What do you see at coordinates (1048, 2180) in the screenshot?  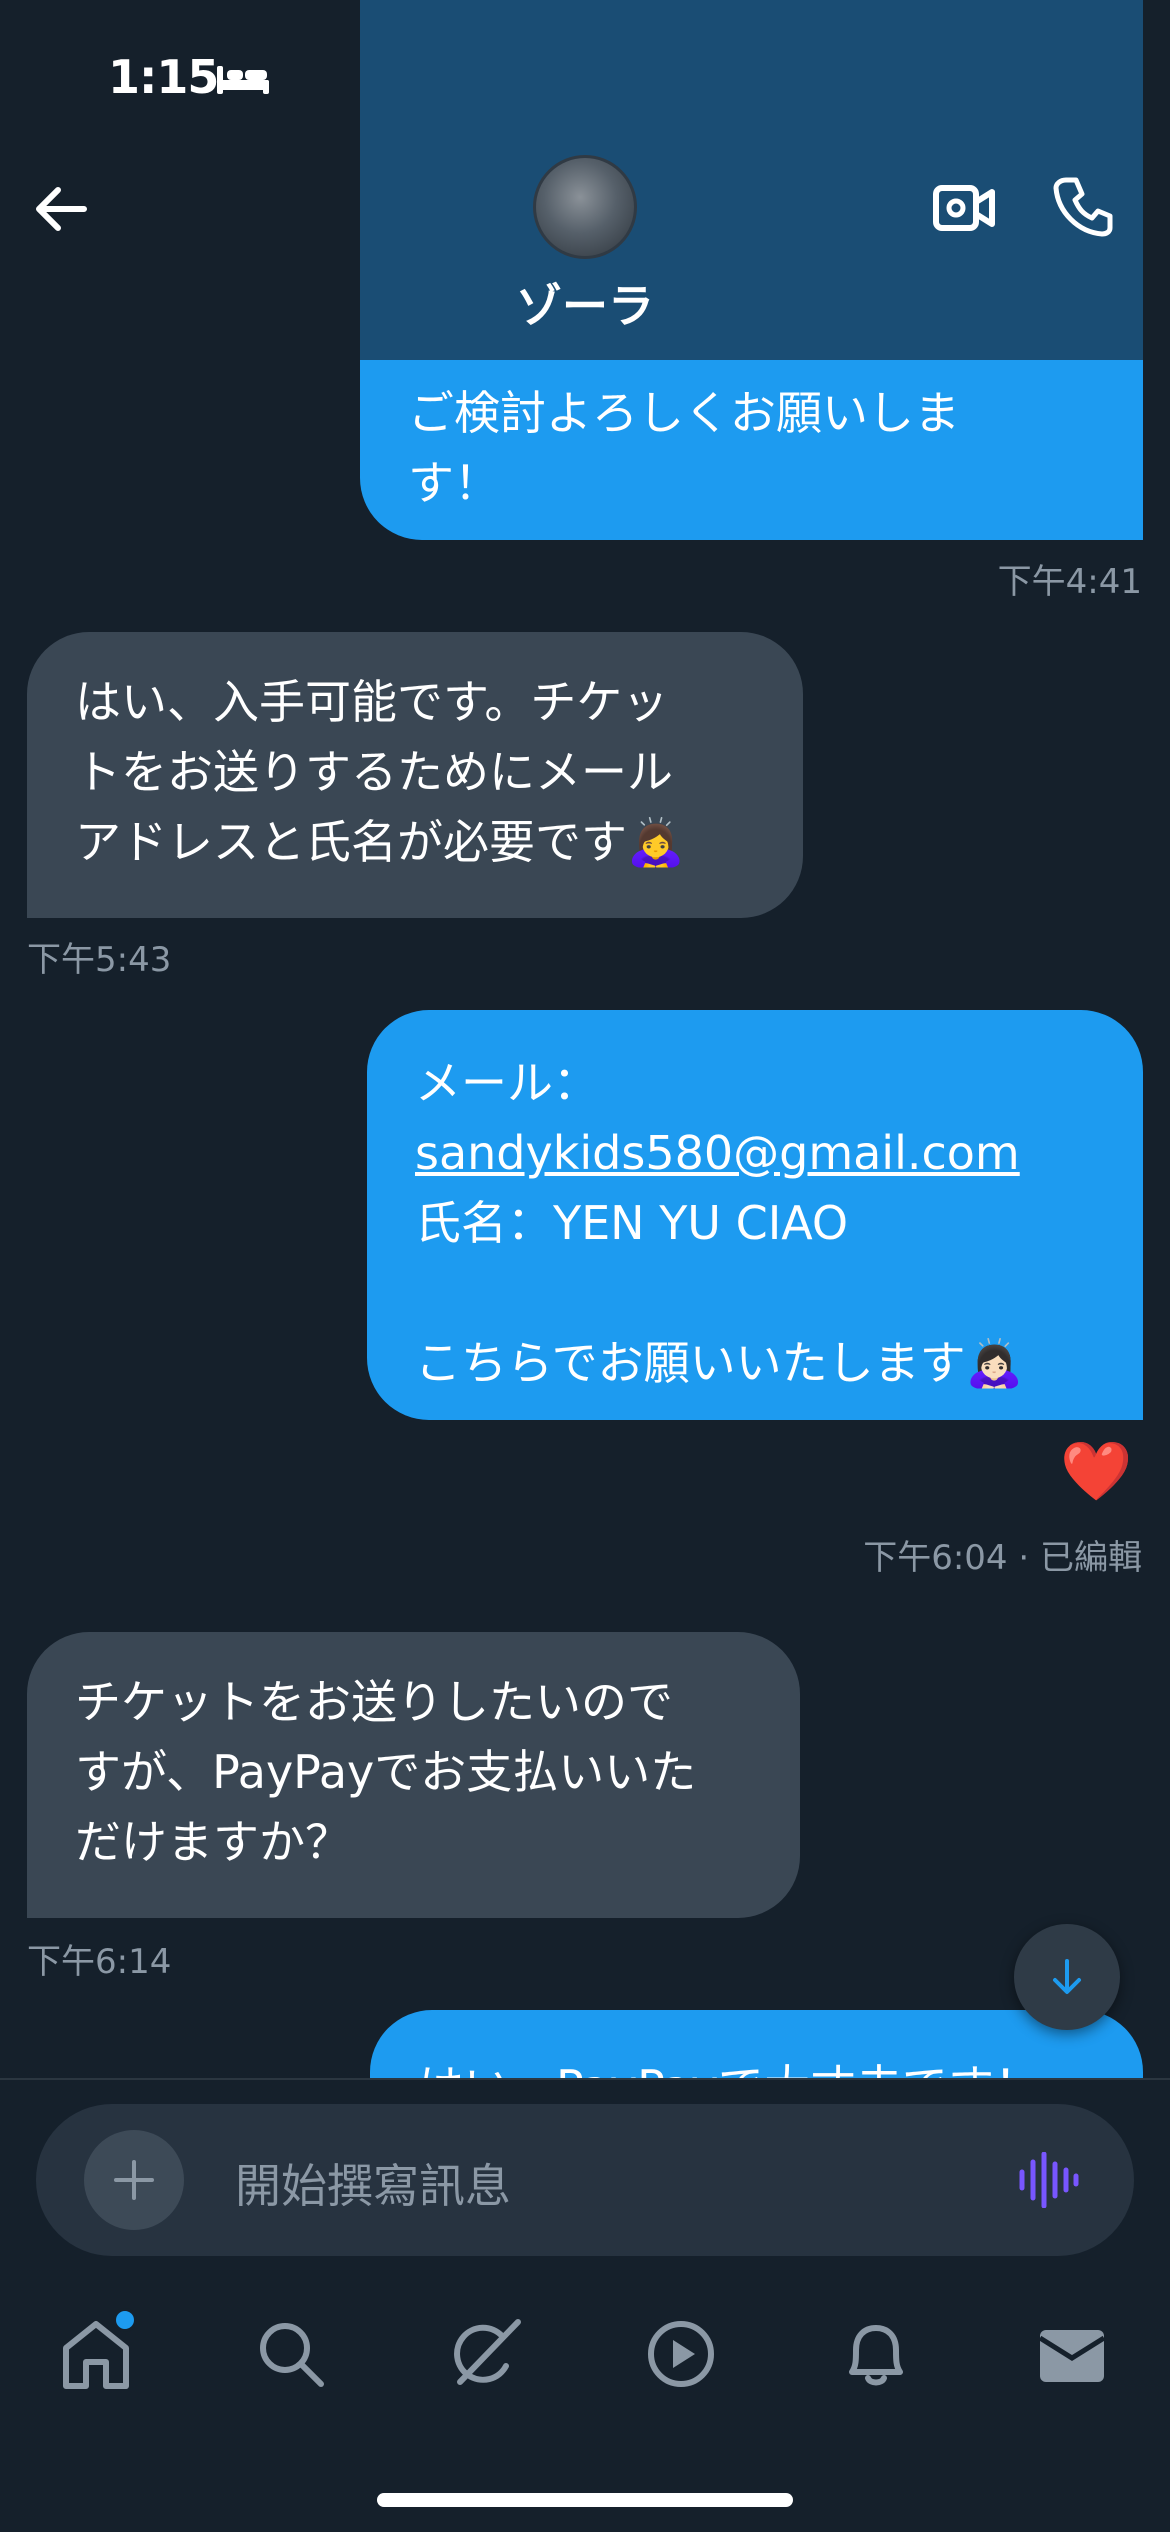 I see `voice-message-icon` at bounding box center [1048, 2180].